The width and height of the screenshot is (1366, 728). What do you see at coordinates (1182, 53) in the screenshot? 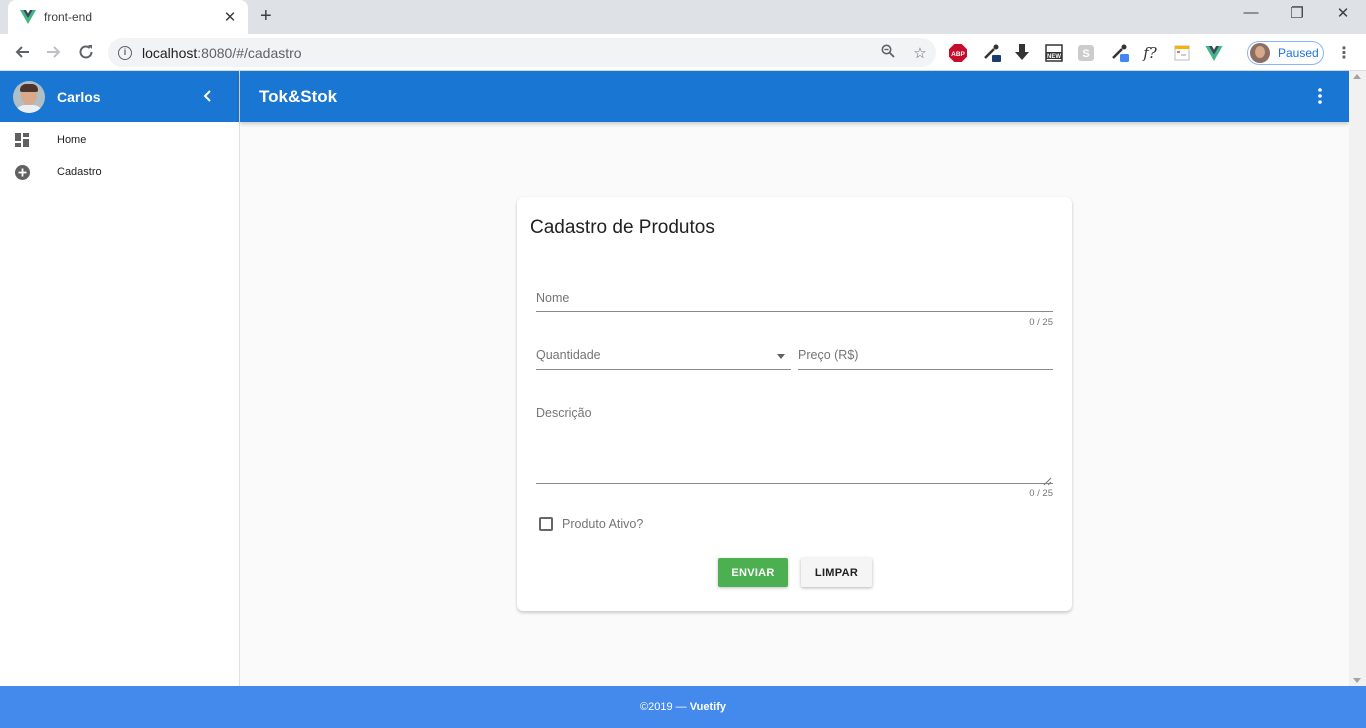
I see `calendar-icon` at bounding box center [1182, 53].